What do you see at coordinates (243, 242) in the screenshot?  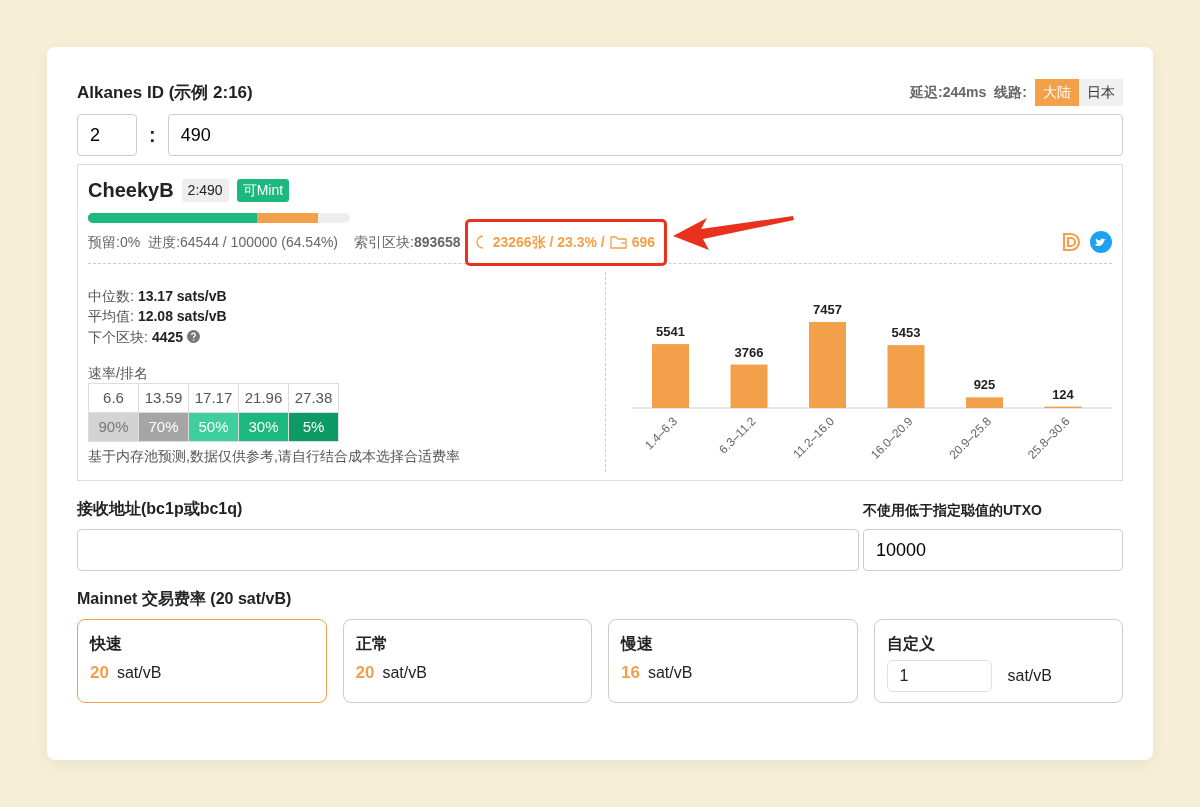 I see `progress-text: 进度:64544 / 100000 (64.54%)` at bounding box center [243, 242].